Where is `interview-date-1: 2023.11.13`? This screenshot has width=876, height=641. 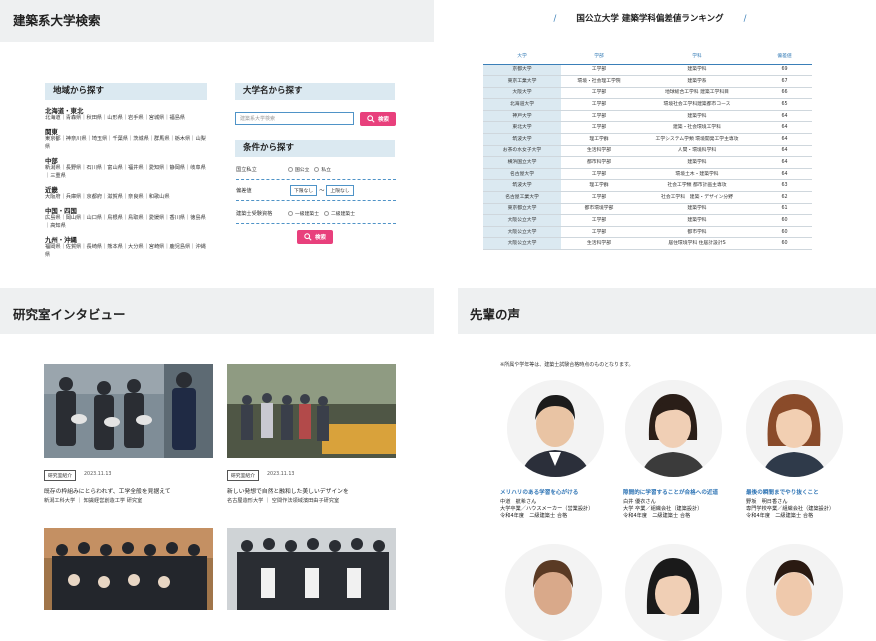
interview-date-1: 2023.11.13 is located at coordinates (98, 474).